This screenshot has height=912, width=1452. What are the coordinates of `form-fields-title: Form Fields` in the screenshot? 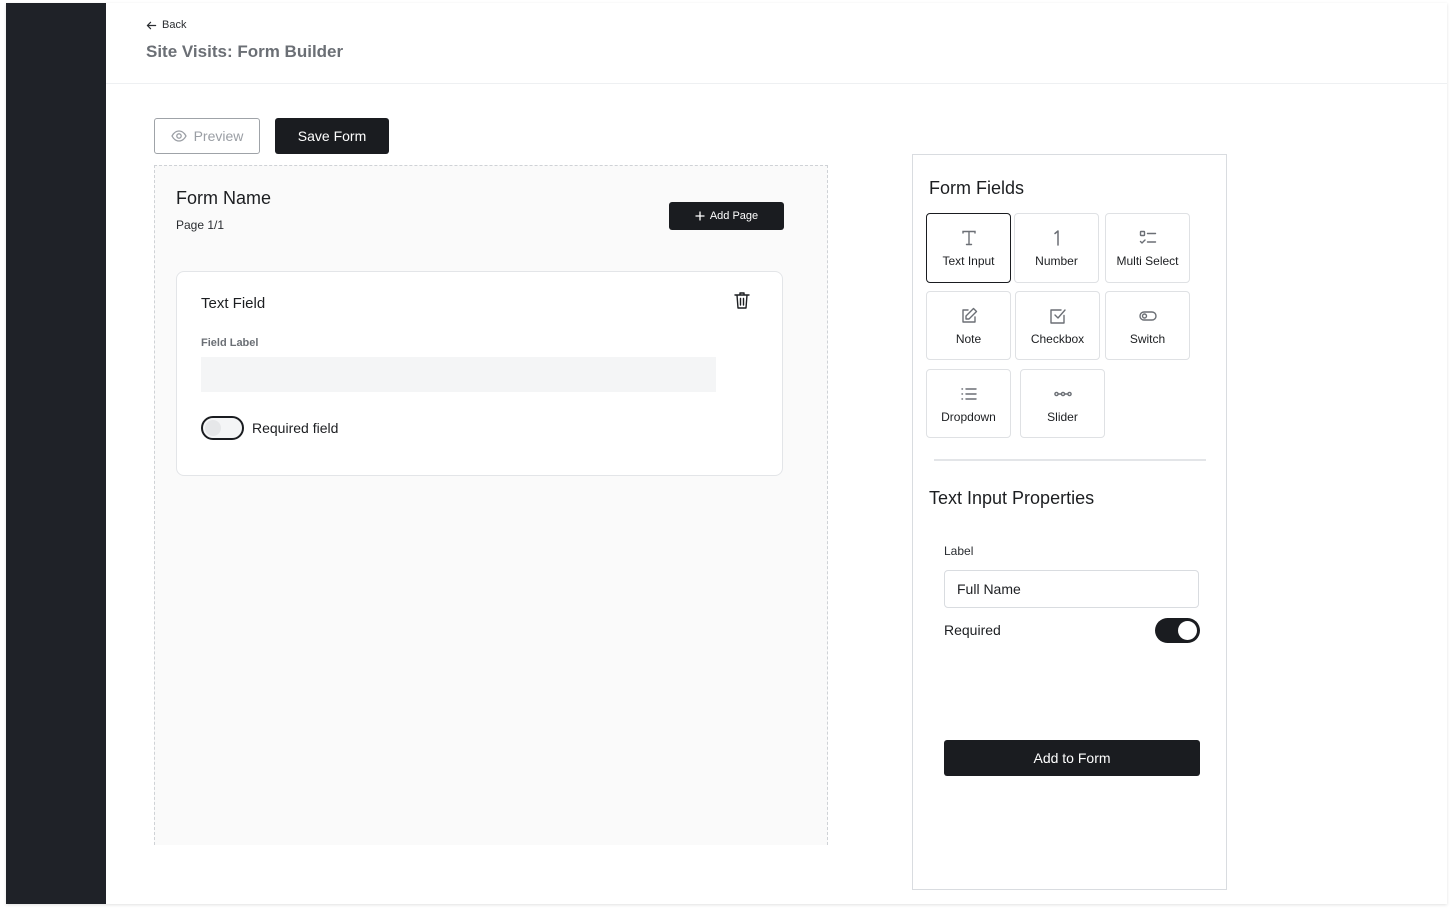 It's located at (977, 188).